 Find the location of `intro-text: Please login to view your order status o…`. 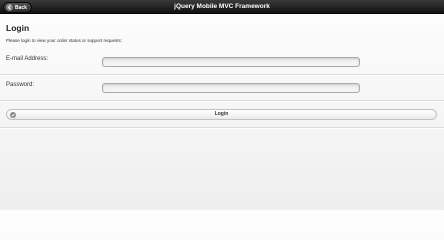

intro-text: Please login to view your order status o… is located at coordinates (64, 40).